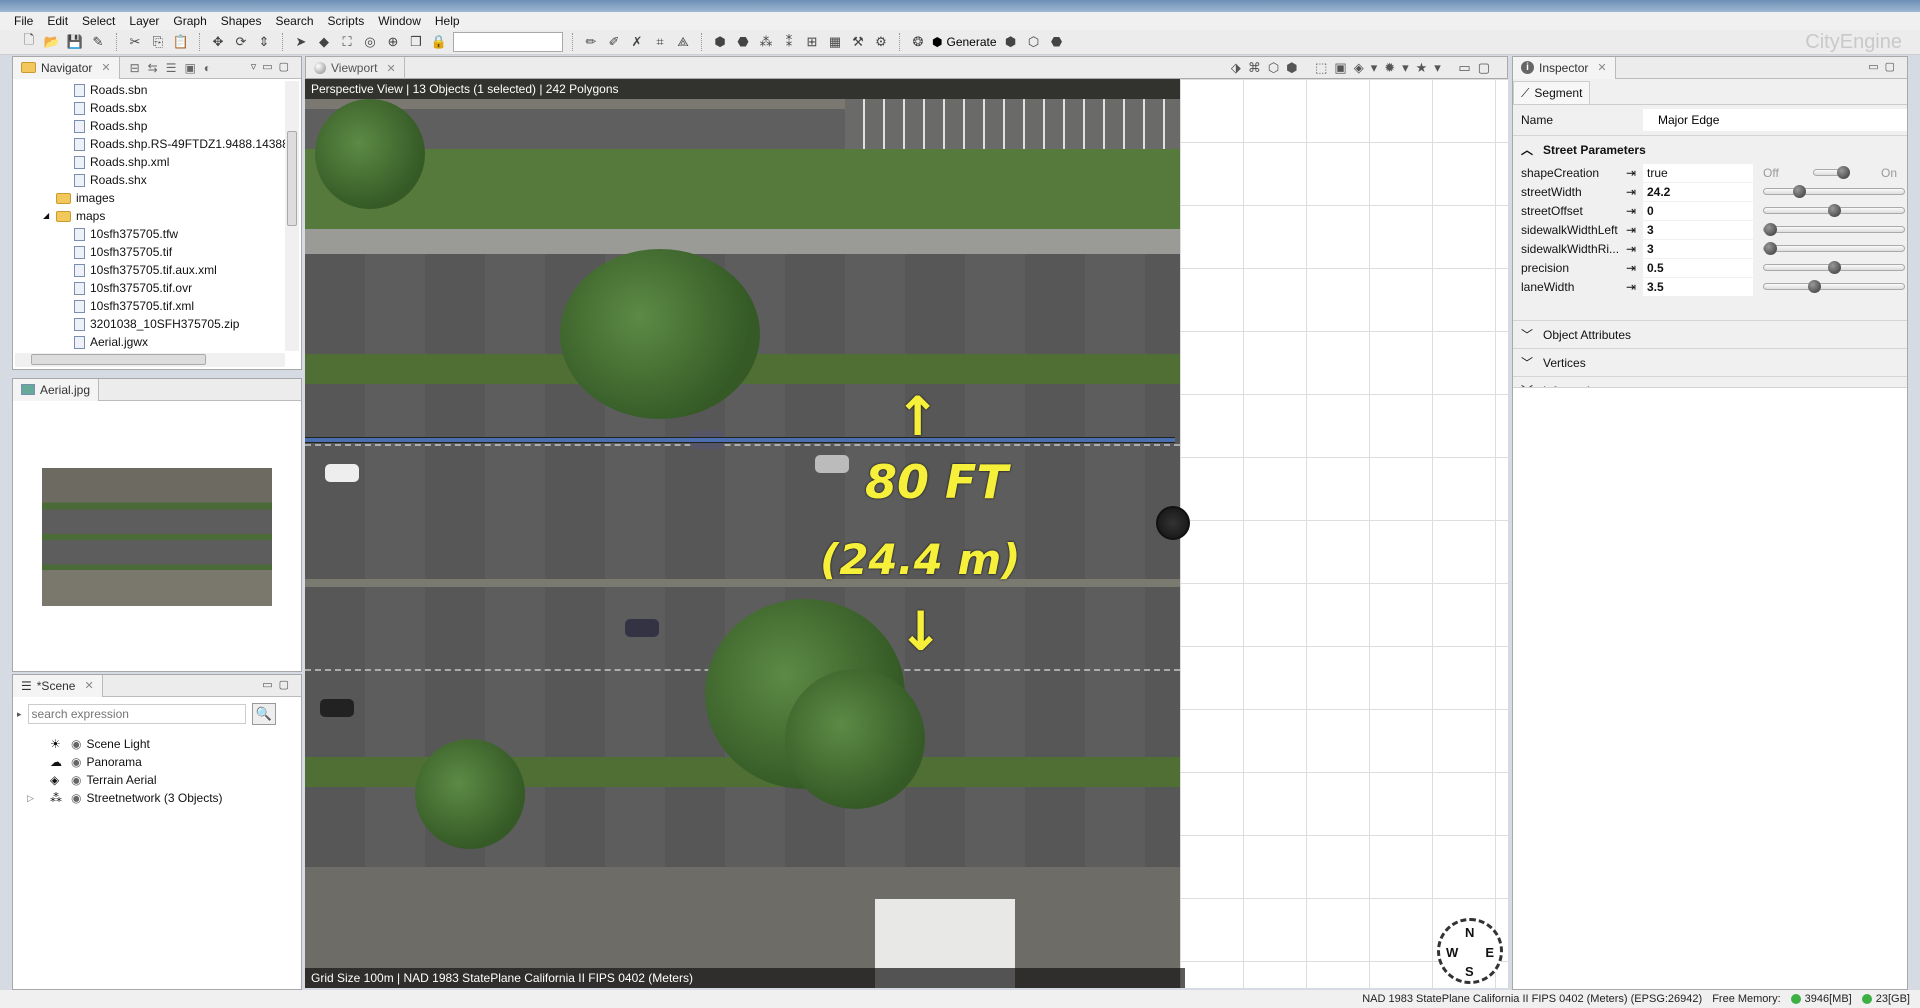 The image size is (1920, 1008). I want to click on subdivide2-icon: ⁑, so click(789, 42).